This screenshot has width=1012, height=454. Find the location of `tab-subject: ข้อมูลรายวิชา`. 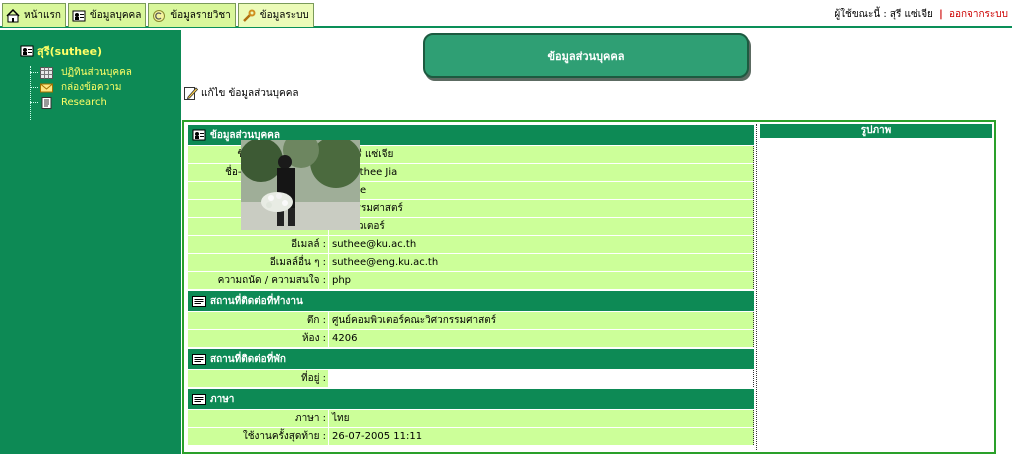

tab-subject: ข้อมูลรายวิชา is located at coordinates (192, 15).